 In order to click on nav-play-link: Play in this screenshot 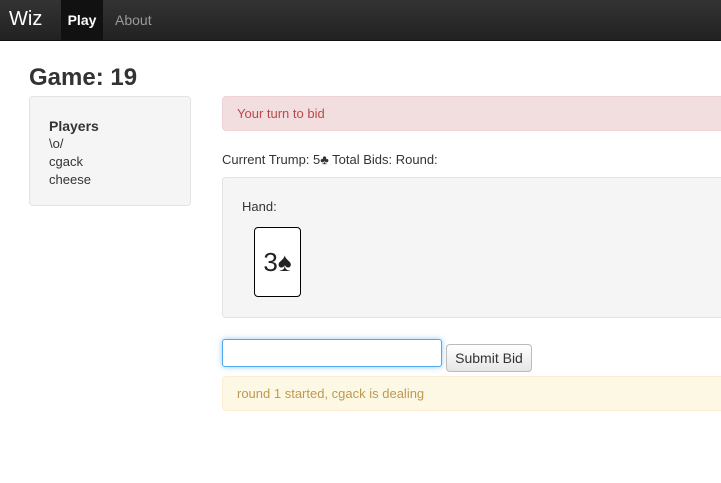, I will do `click(82, 20)`.